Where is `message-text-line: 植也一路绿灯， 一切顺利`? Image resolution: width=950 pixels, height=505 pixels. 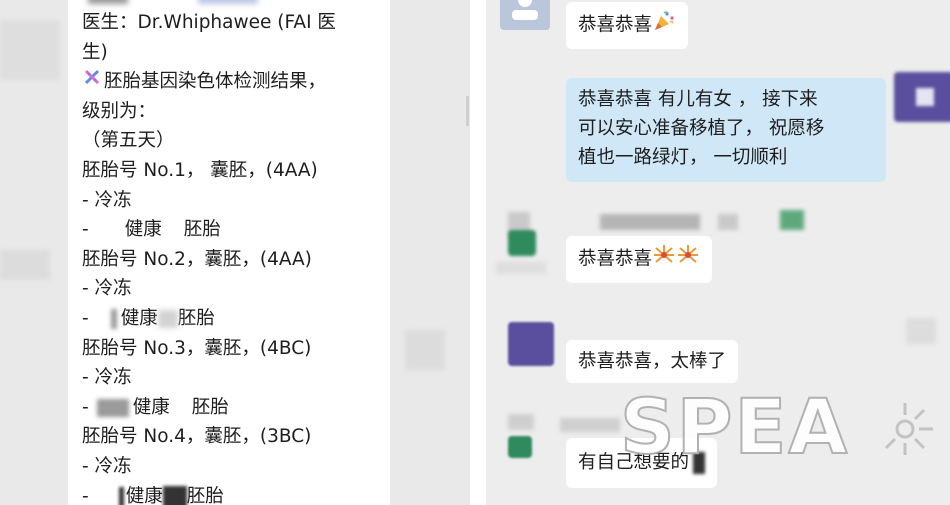
message-text-line: 植也一路绿灯， 一切顺利 is located at coordinates (683, 157).